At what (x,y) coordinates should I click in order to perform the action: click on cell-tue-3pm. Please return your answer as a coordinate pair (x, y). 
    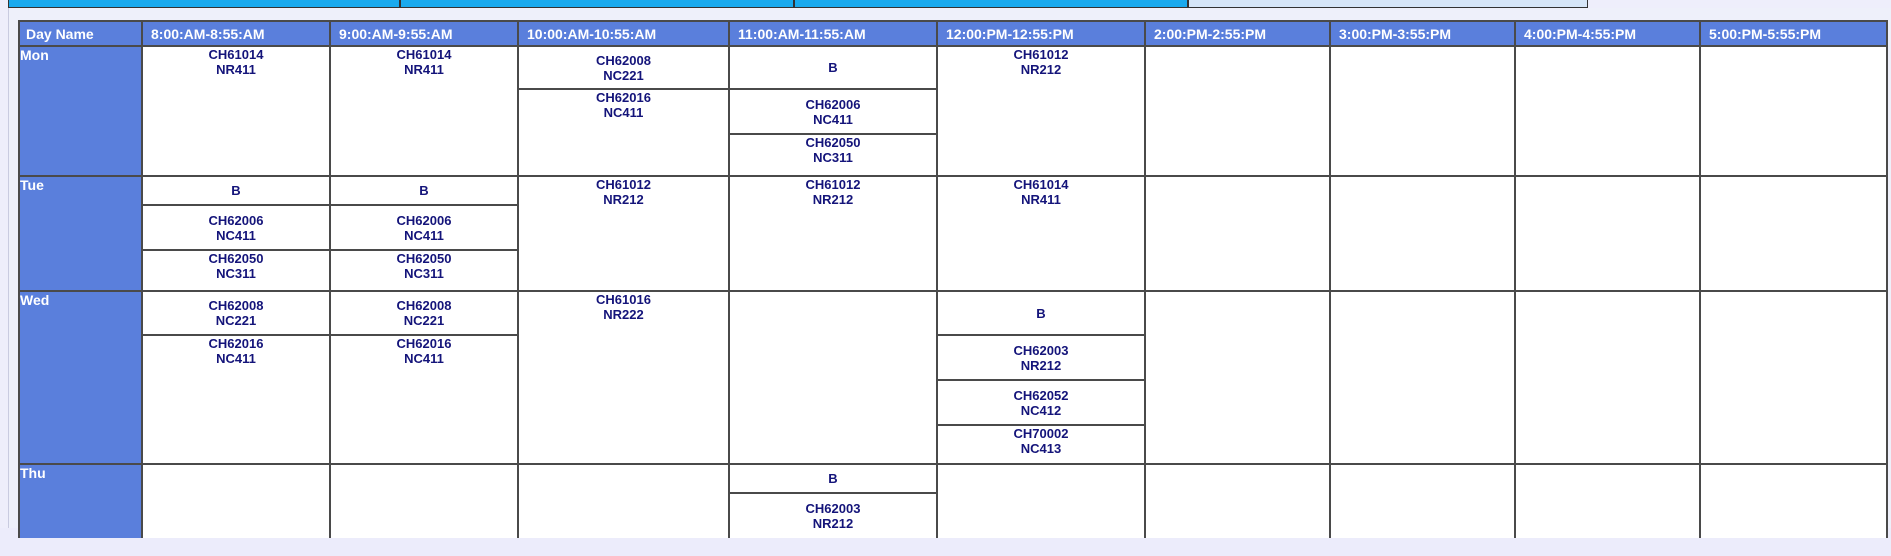
    Looking at the image, I should click on (1422, 233).